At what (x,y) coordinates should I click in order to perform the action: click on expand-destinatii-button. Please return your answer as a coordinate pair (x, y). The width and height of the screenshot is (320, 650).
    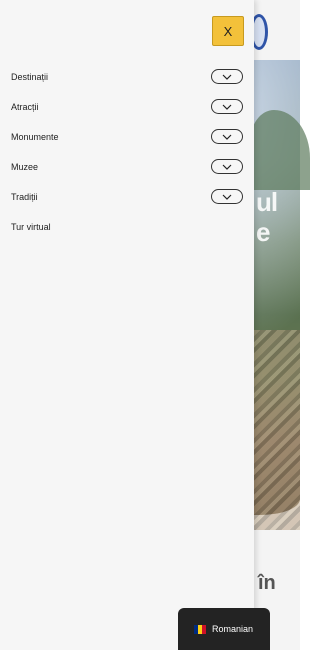
    Looking at the image, I should click on (227, 76).